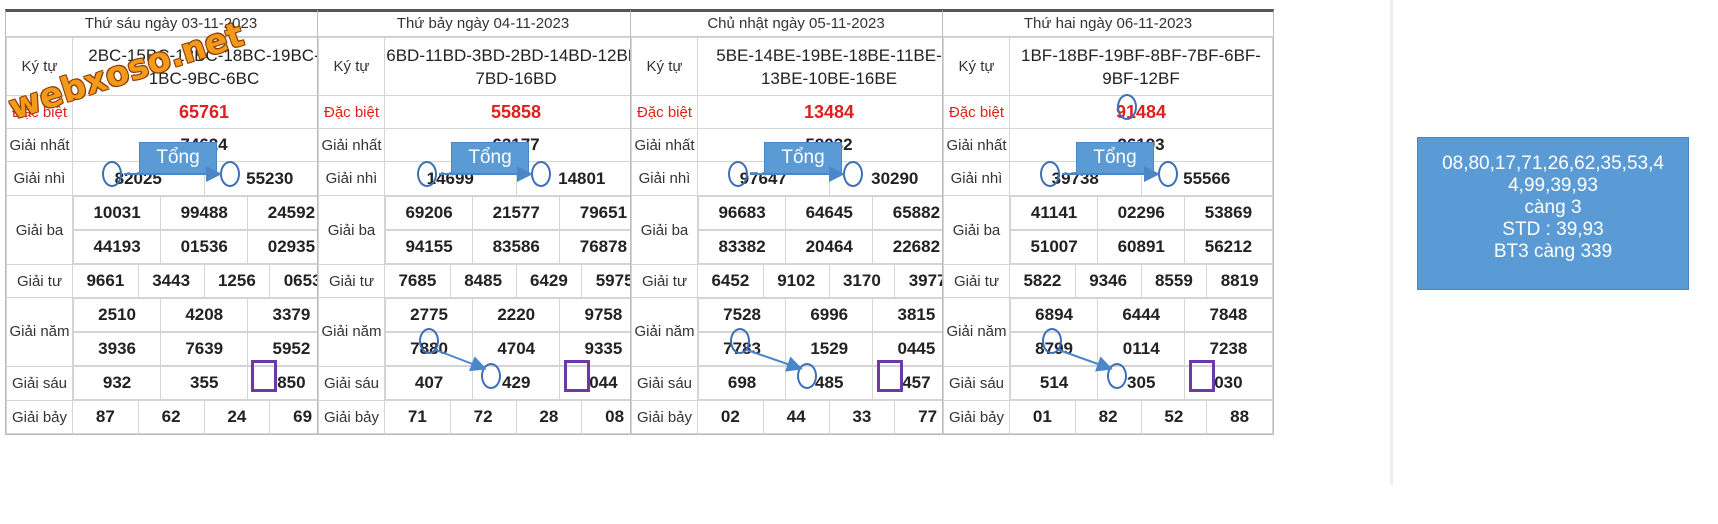 The image size is (1718, 524). What do you see at coordinates (1108, 24) in the screenshot?
I see `panel-date-header: Thứ hai ngày 06-11-2023` at bounding box center [1108, 24].